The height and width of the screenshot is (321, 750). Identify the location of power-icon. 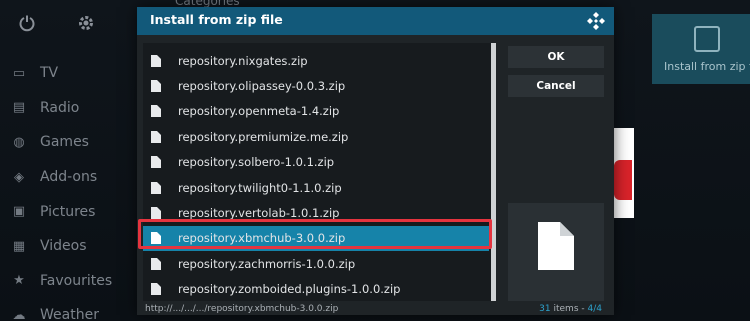
(27, 24).